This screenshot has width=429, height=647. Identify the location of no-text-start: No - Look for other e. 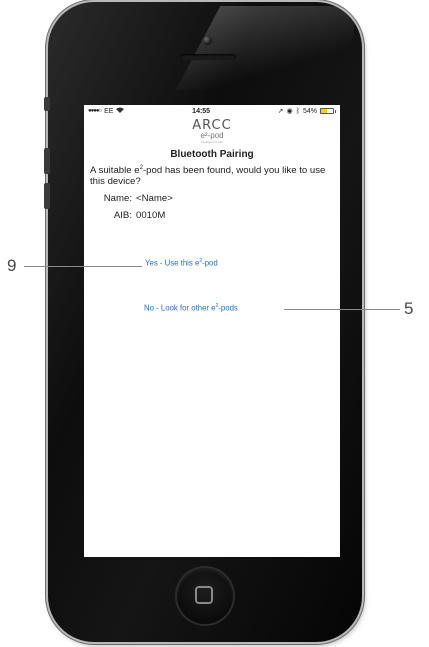
(180, 308).